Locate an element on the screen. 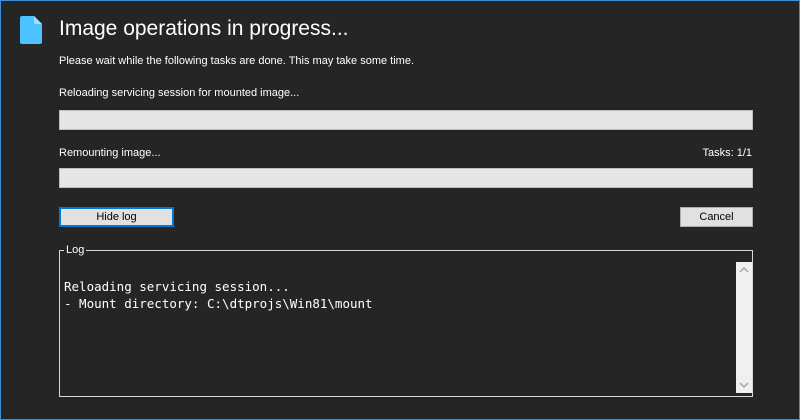 Image resolution: width=800 pixels, height=420 pixels. overall-task-progress-bar is located at coordinates (406, 178).